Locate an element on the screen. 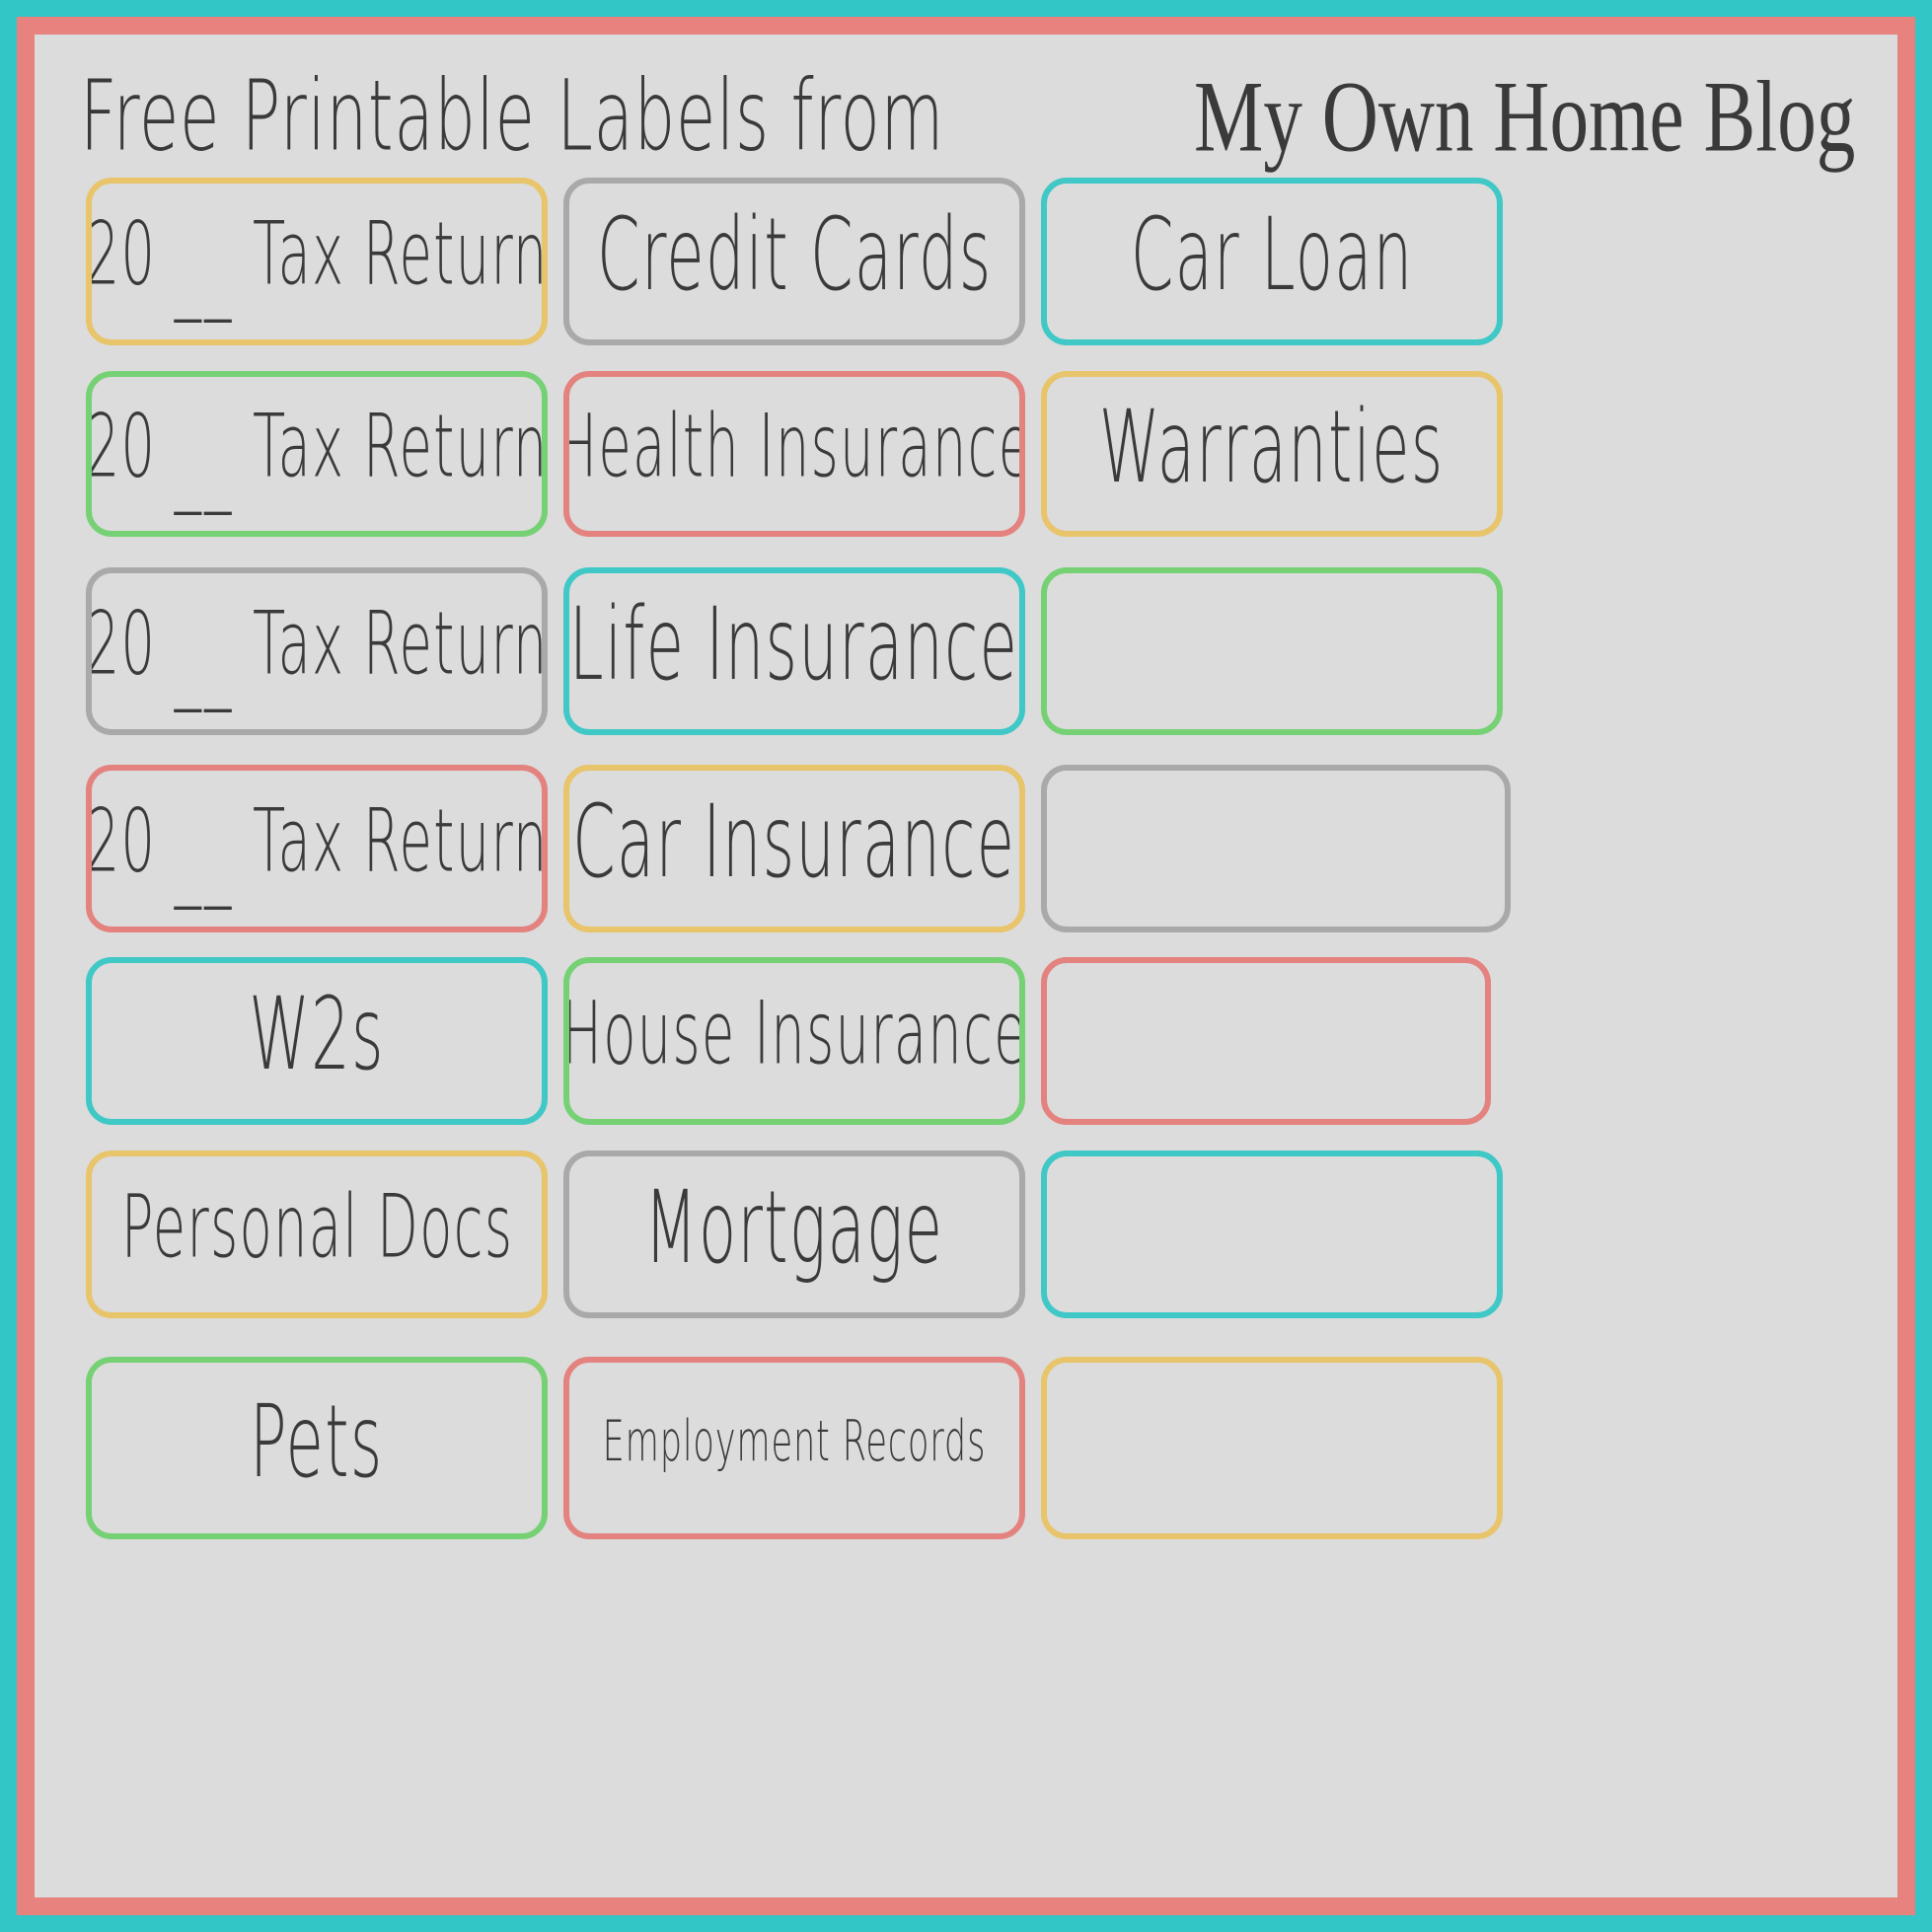 The width and height of the screenshot is (1932, 1932). label-text: House Insurance is located at coordinates (794, 1034).